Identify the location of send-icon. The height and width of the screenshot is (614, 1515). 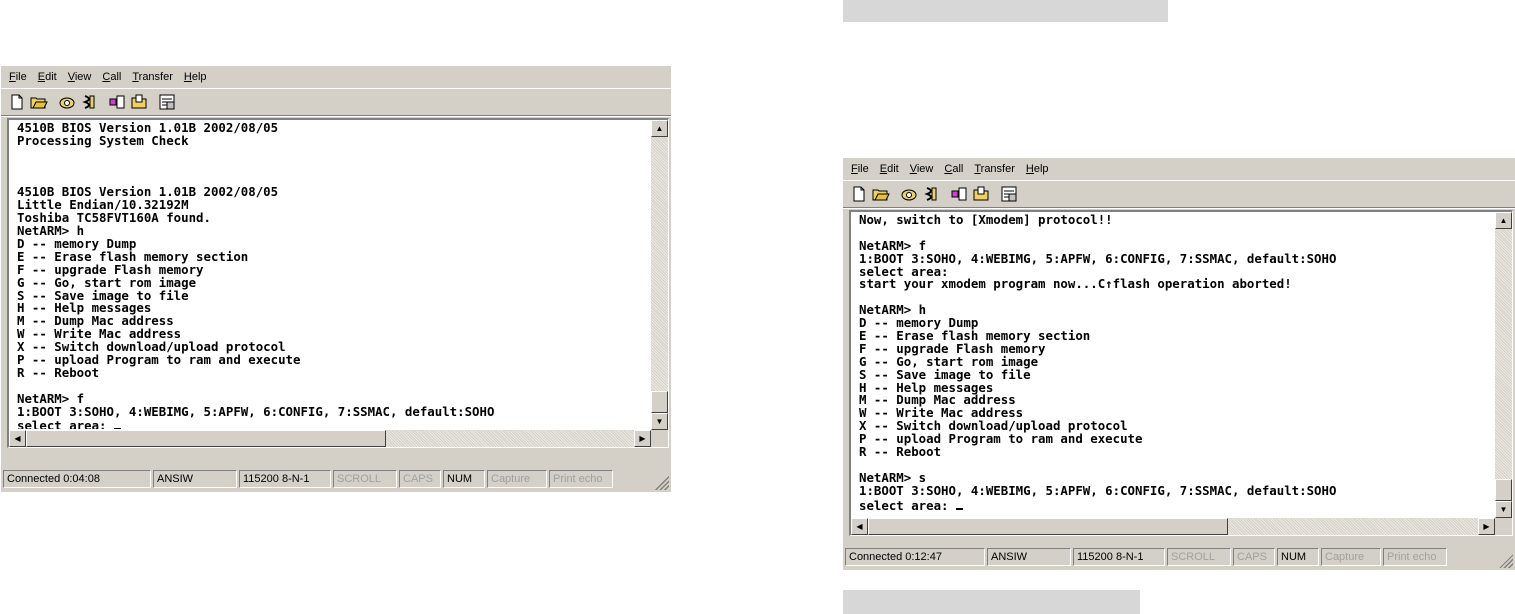
(117, 102).